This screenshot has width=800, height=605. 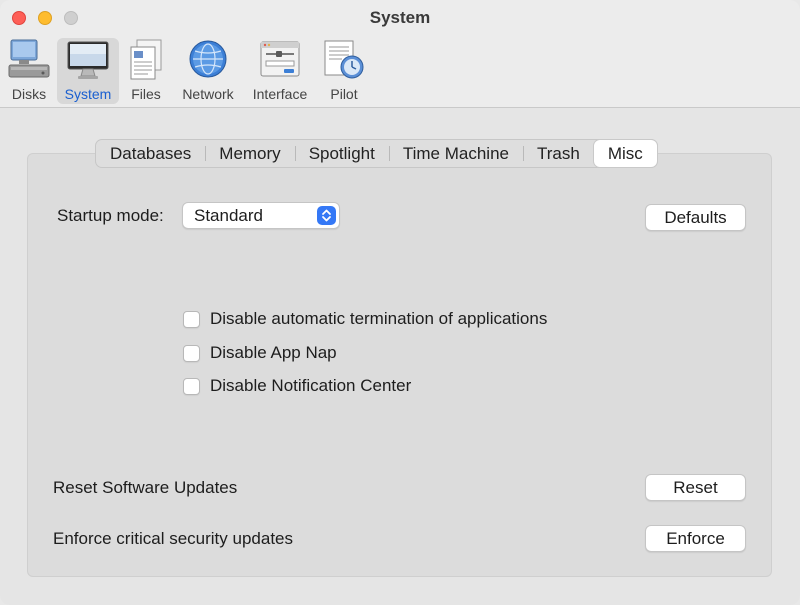 I want to click on enforce-security-updates-label: Enforce critical security updates, so click(x=173, y=538).